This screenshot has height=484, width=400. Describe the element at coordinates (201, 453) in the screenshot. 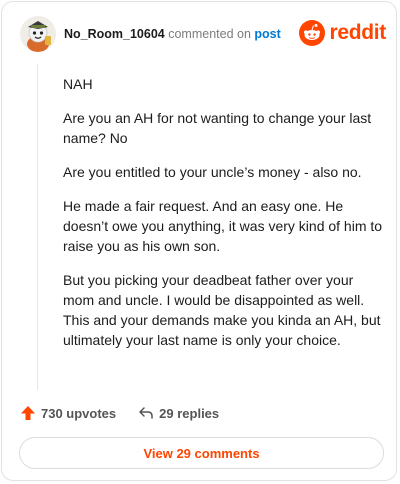

I see `view-comments-button: View 29 comments` at that location.